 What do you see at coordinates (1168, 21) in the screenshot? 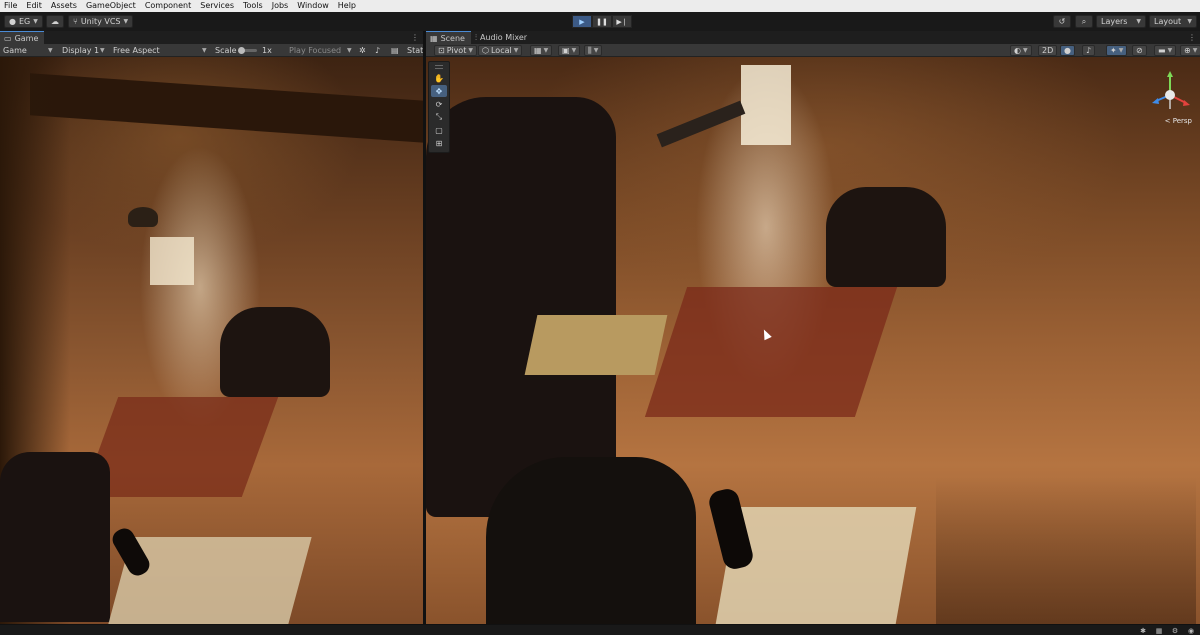
I see `layout-label: Layout` at bounding box center [1168, 21].